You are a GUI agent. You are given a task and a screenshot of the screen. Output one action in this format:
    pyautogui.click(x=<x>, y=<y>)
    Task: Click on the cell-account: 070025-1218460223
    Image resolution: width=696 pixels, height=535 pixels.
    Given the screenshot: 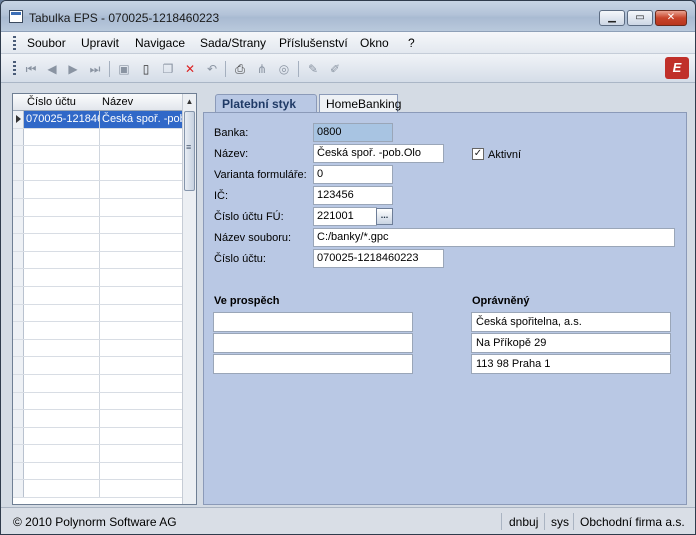 What is the action you would take?
    pyautogui.click(x=62, y=119)
    